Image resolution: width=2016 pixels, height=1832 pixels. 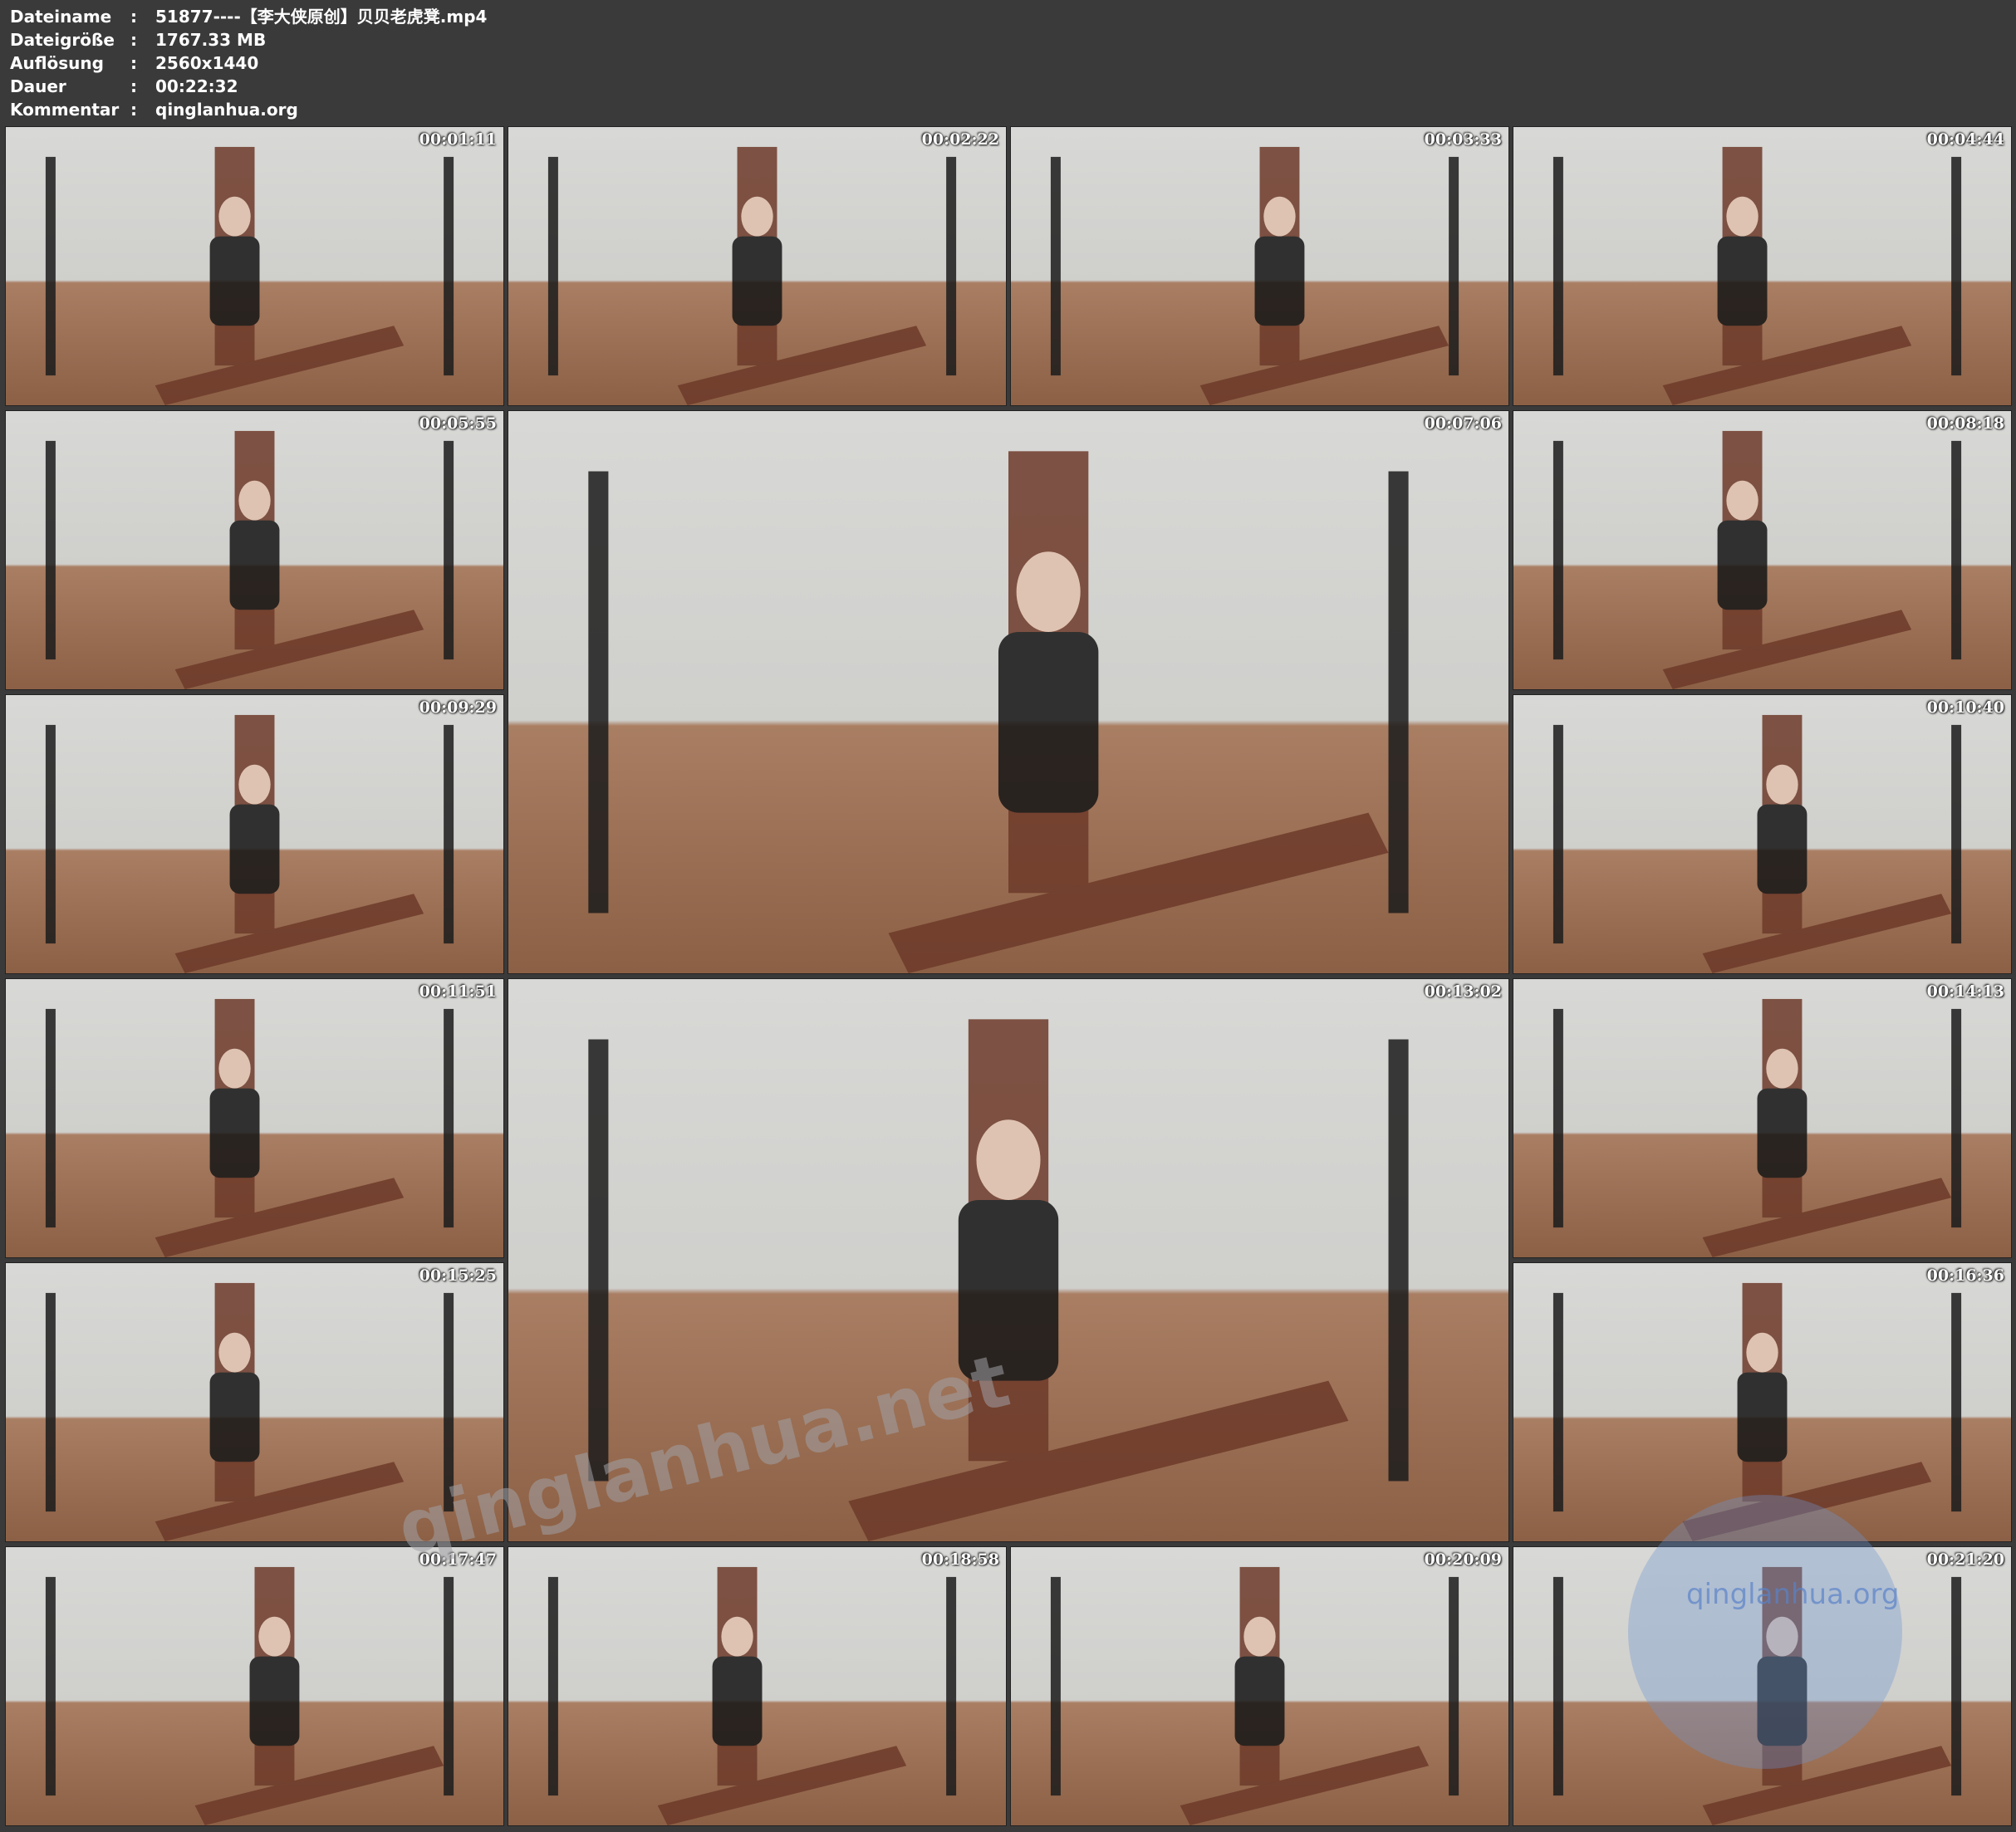 I want to click on video-thumbnail: 00:21:20, so click(x=1762, y=1686).